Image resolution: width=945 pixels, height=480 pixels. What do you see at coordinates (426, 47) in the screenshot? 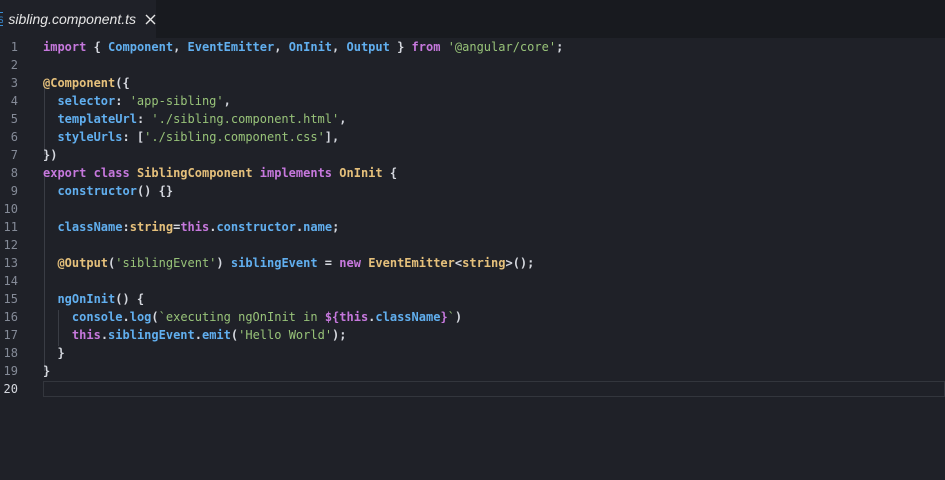
I see `code-token: from` at bounding box center [426, 47].